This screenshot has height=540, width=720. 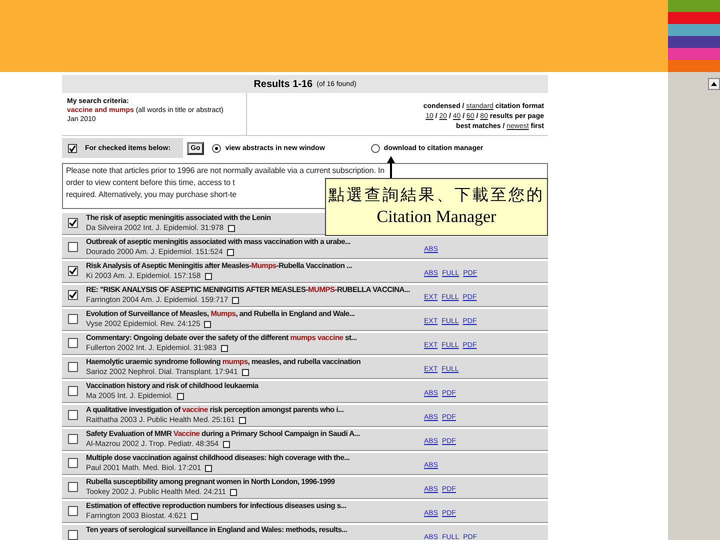 What do you see at coordinates (391, 167) in the screenshot?
I see `pointer-arrow` at bounding box center [391, 167].